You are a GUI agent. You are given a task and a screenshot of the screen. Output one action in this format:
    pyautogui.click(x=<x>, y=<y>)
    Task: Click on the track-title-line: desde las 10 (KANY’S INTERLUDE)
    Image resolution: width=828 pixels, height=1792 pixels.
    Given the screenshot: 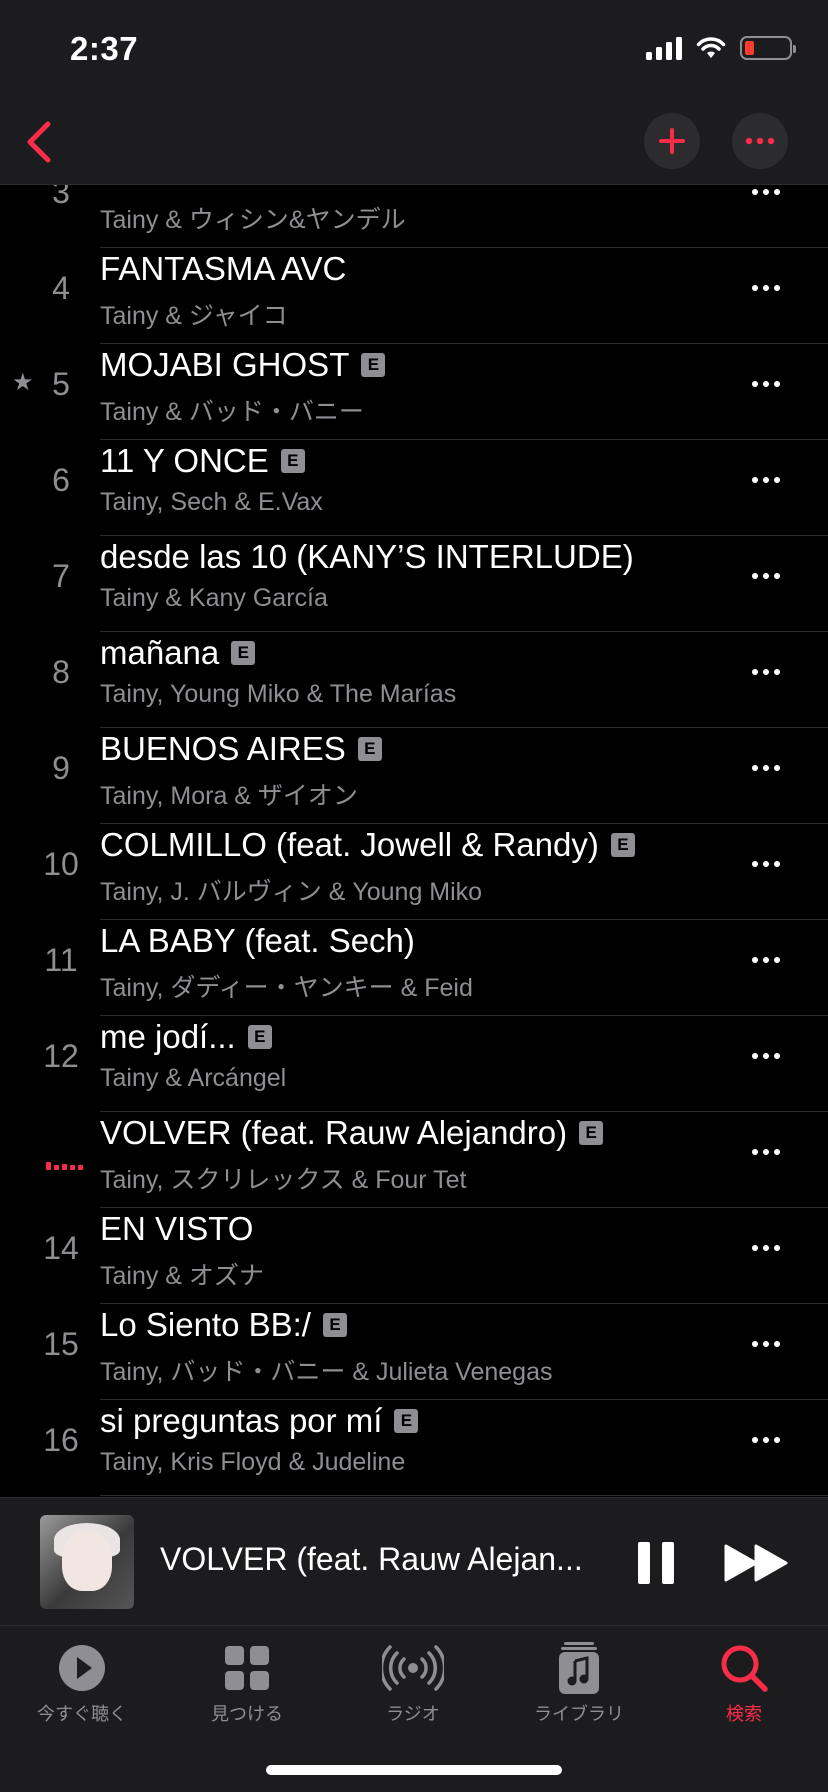 What is the action you would take?
    pyautogui.click(x=367, y=557)
    